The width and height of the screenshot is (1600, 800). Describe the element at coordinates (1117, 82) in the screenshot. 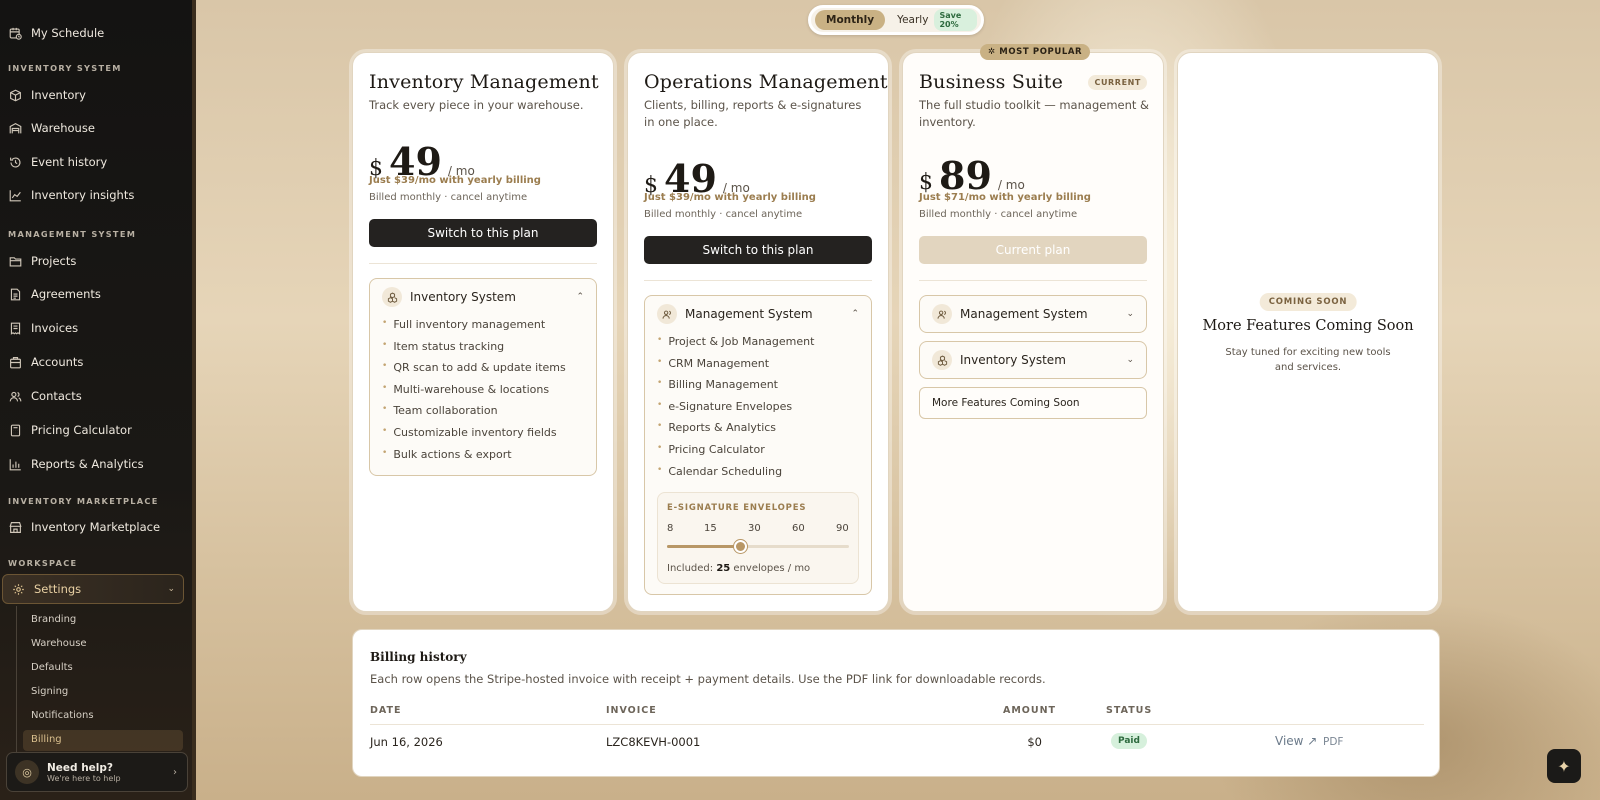

I see `current-badge: CURRENT` at that location.